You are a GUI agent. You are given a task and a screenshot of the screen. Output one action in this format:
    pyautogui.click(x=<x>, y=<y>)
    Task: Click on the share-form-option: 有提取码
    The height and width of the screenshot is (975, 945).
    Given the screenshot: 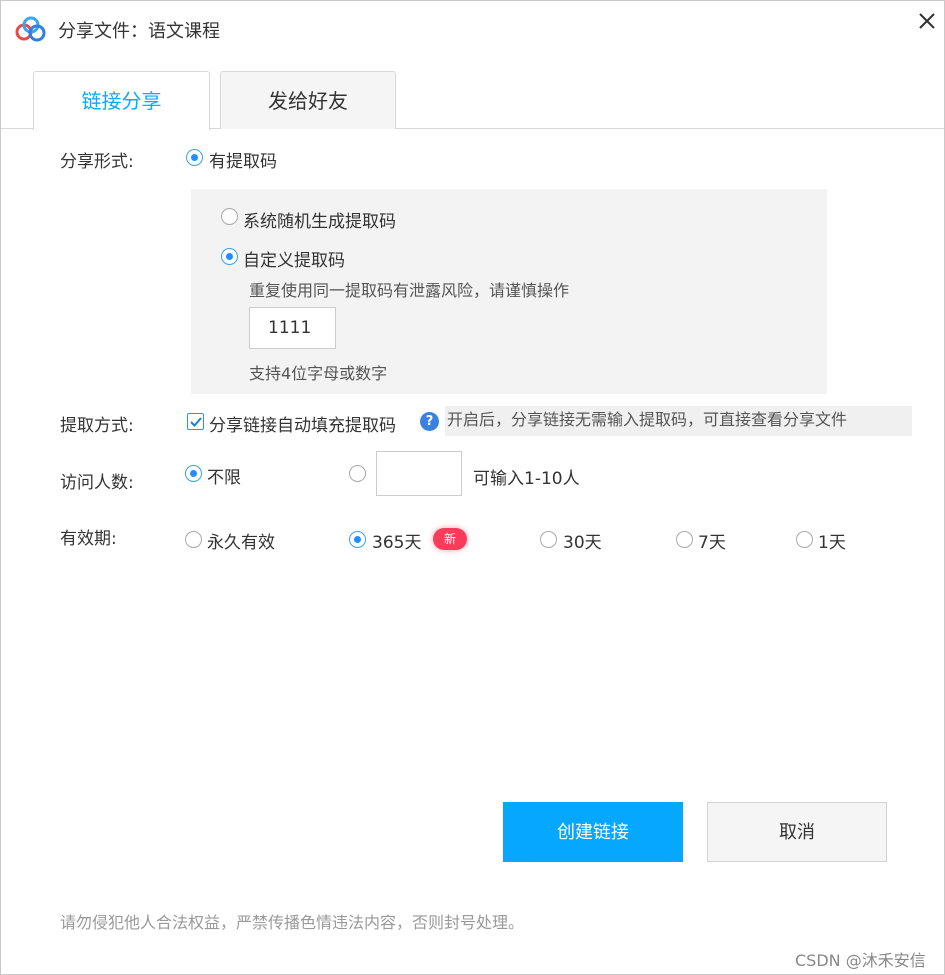 What is the action you would take?
    pyautogui.click(x=243, y=162)
    